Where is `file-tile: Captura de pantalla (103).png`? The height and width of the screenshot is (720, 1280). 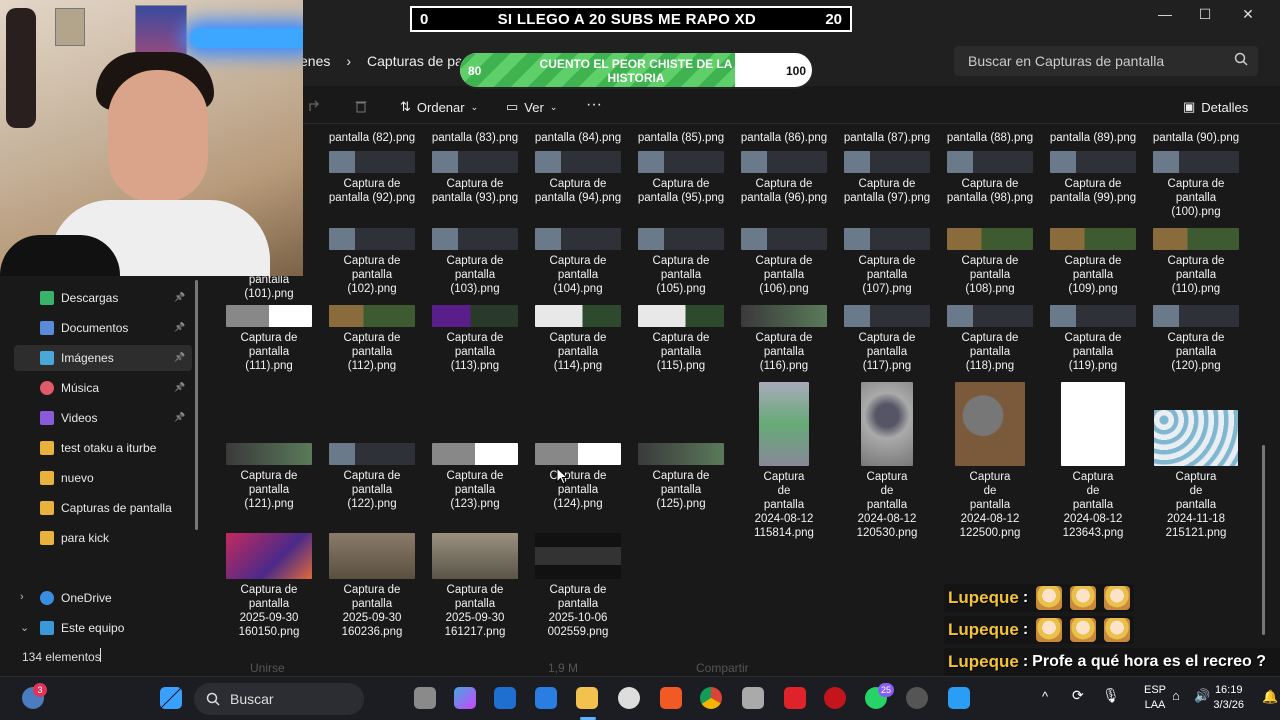 file-tile: Captura de pantalla (103).png is located at coordinates (475, 262).